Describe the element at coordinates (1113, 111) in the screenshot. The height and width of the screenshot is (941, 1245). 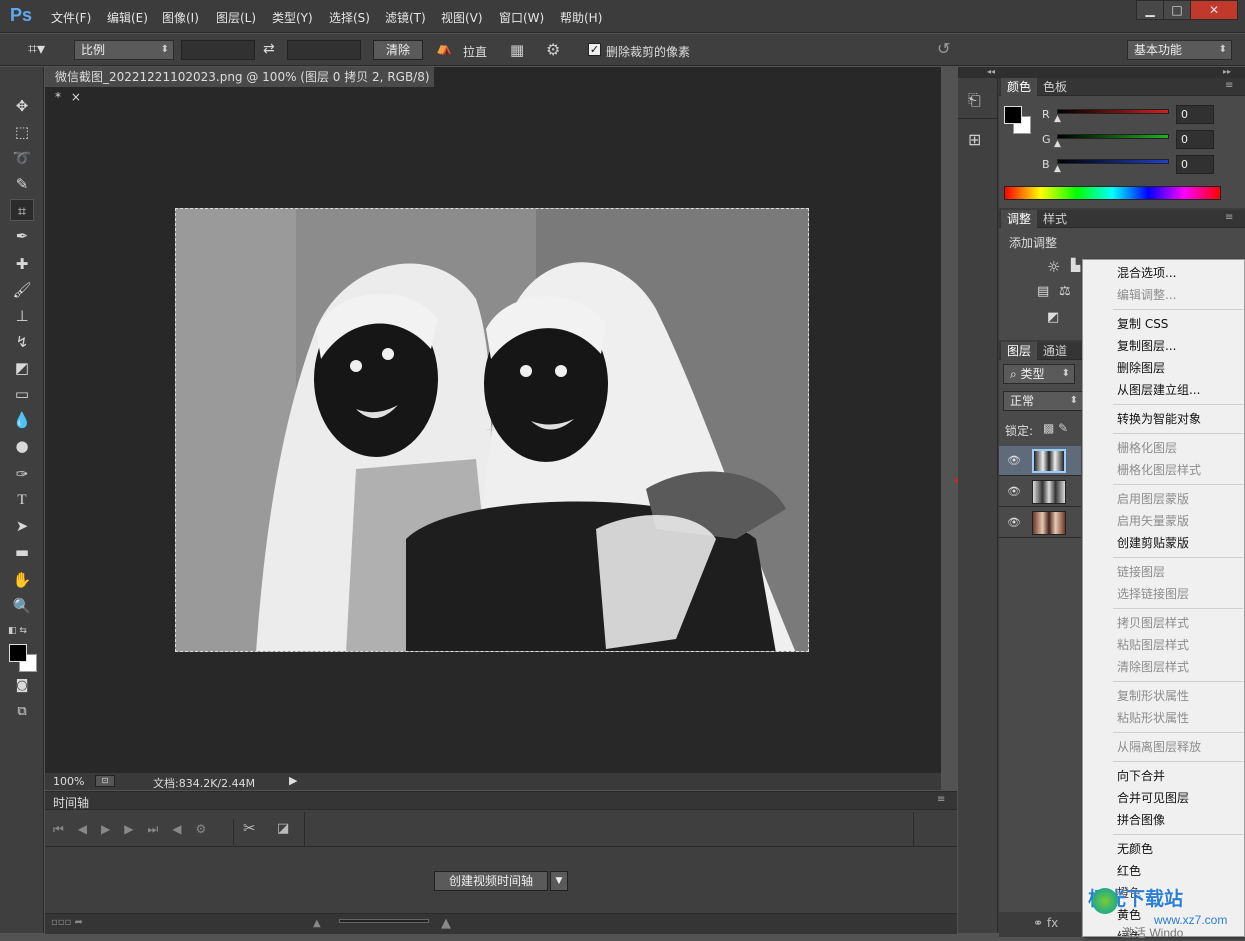
I see `rgb-slider-r` at that location.